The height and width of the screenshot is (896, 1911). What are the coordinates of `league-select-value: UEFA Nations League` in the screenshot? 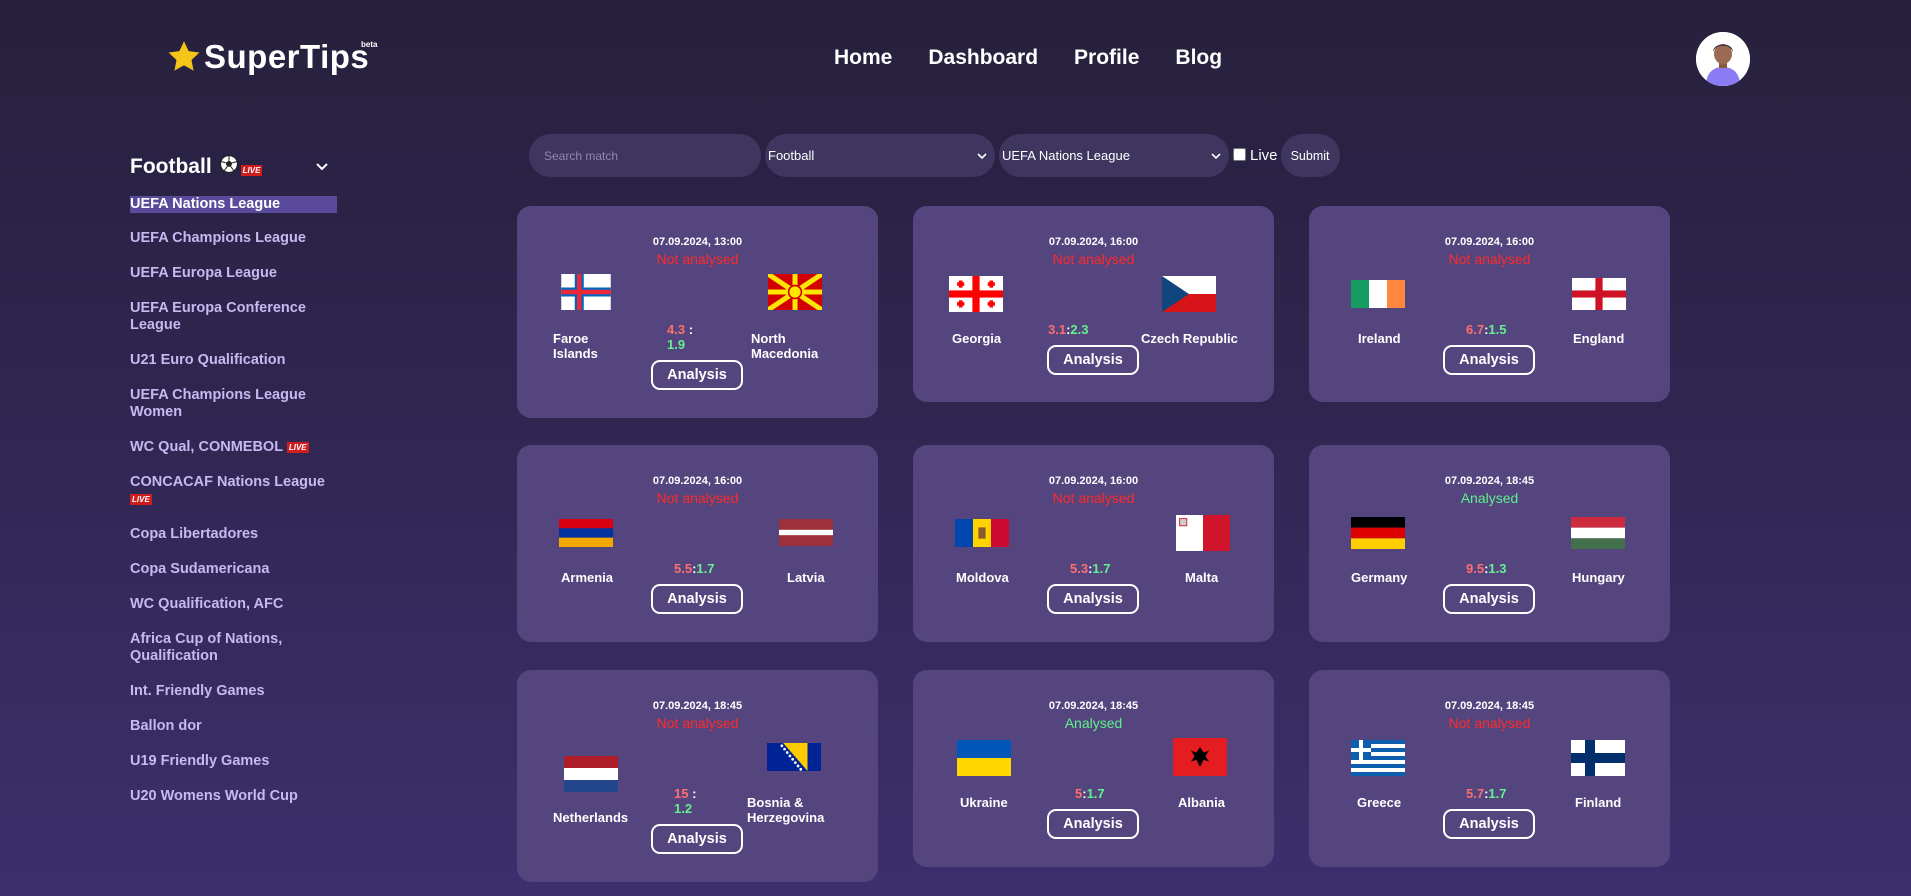 It's located at (1066, 155).